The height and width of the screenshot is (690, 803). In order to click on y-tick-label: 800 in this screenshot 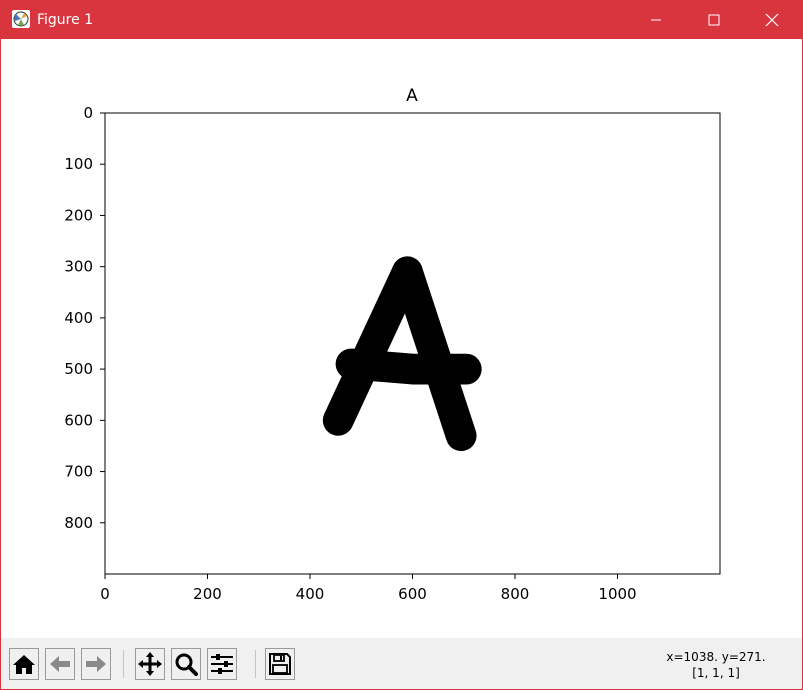, I will do `click(78, 523)`.